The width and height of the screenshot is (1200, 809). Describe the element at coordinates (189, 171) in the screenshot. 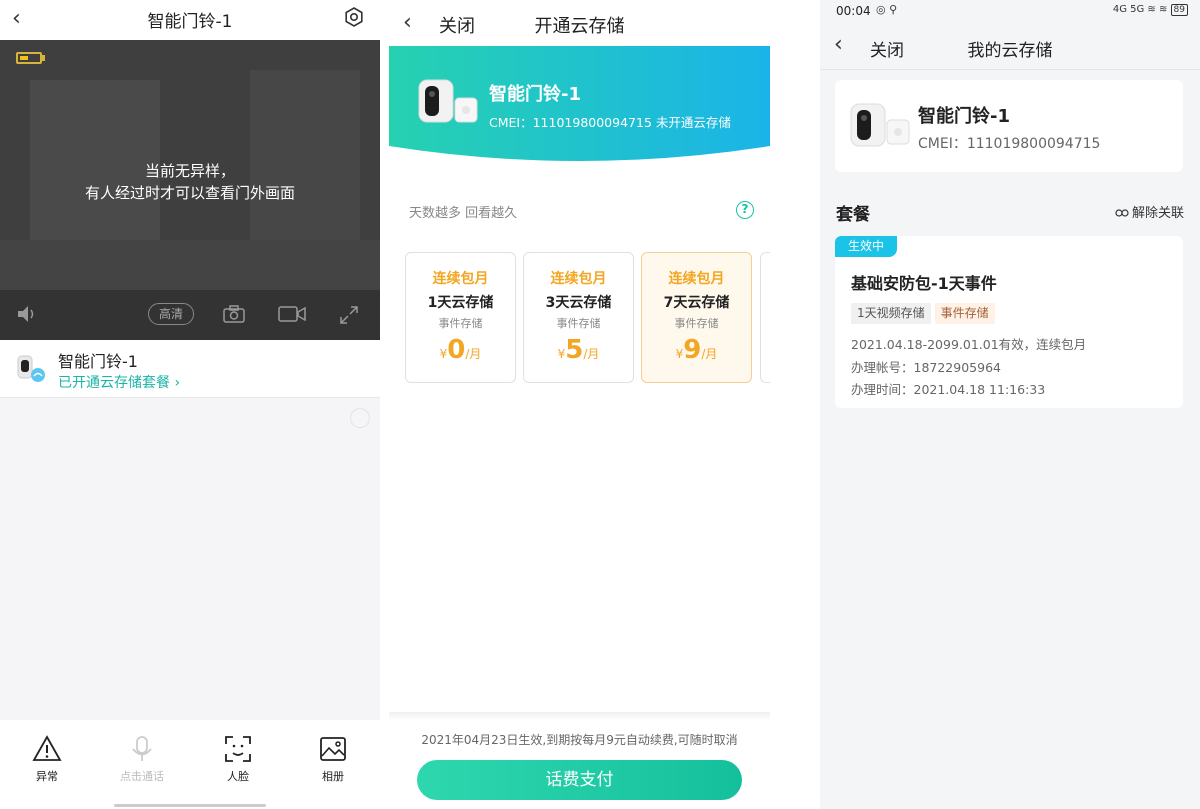

I see `overlay-line: 当前无异样，` at that location.